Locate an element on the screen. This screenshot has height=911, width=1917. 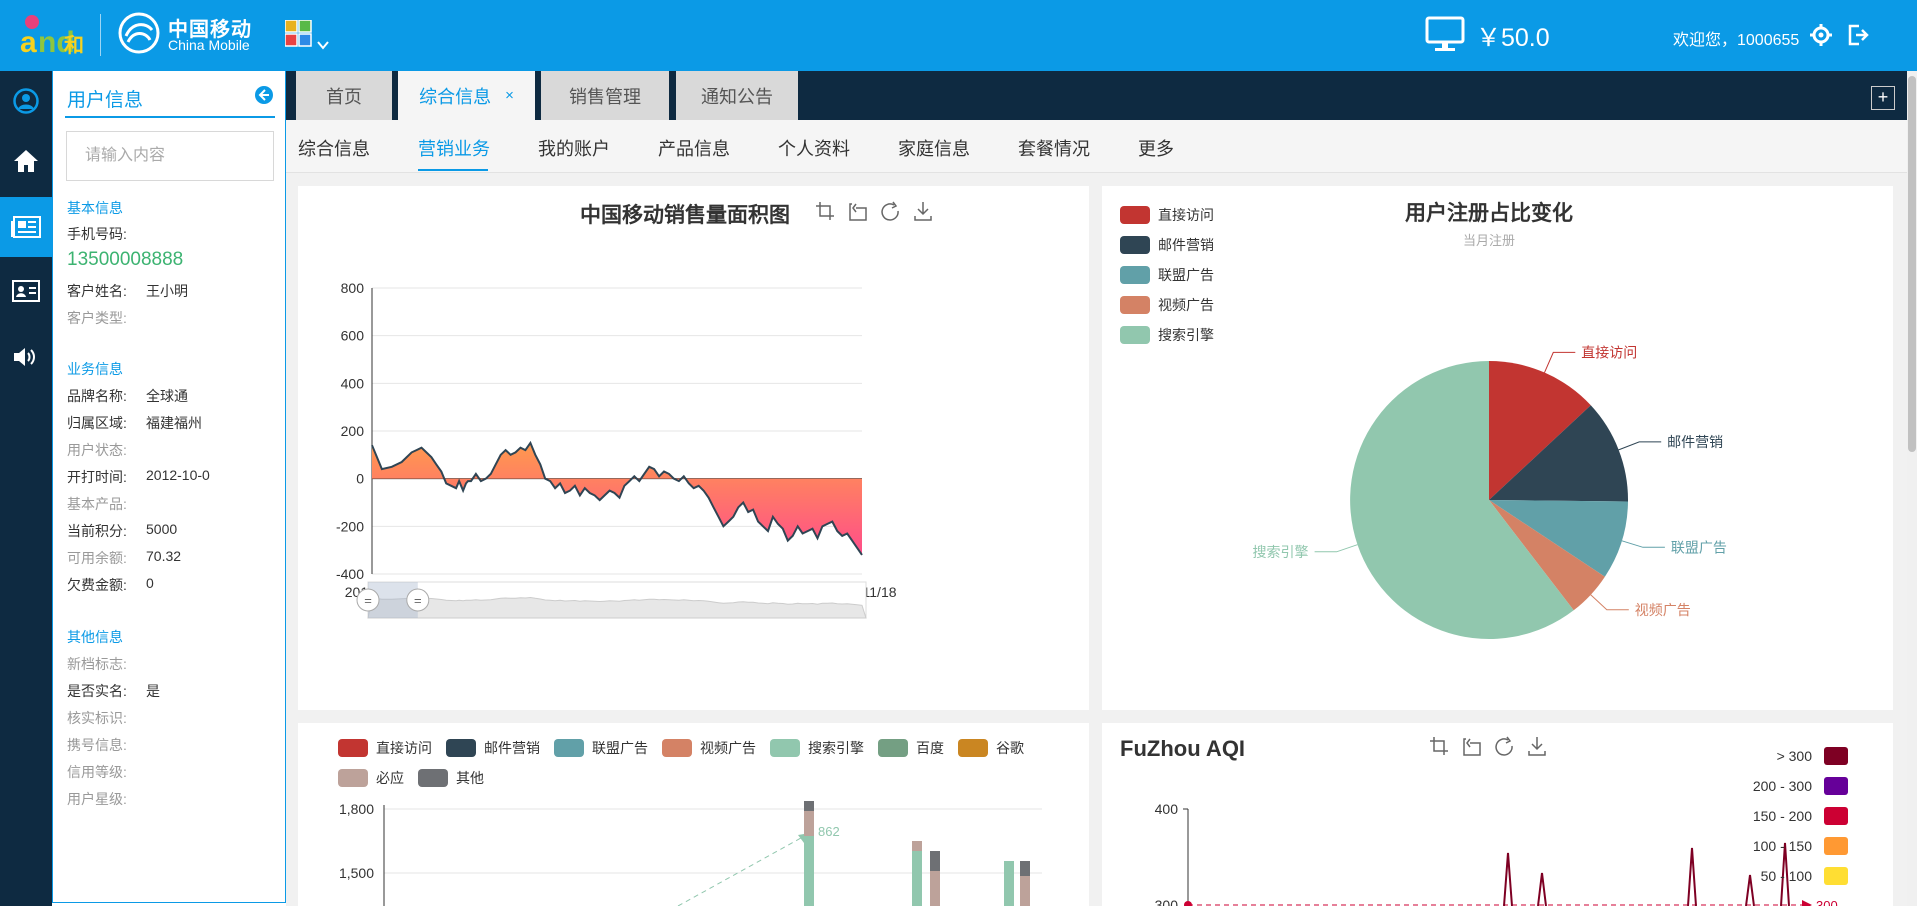
exit-icon is located at coordinates (1859, 35).